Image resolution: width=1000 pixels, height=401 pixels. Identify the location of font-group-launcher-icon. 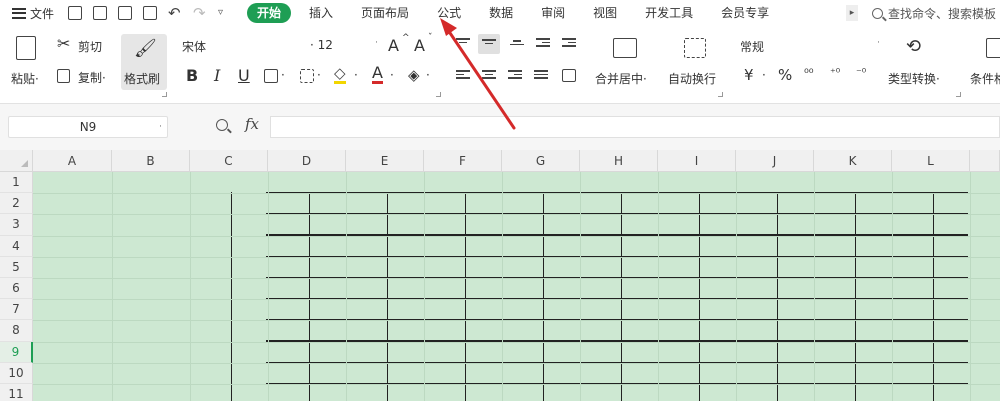
(438, 94).